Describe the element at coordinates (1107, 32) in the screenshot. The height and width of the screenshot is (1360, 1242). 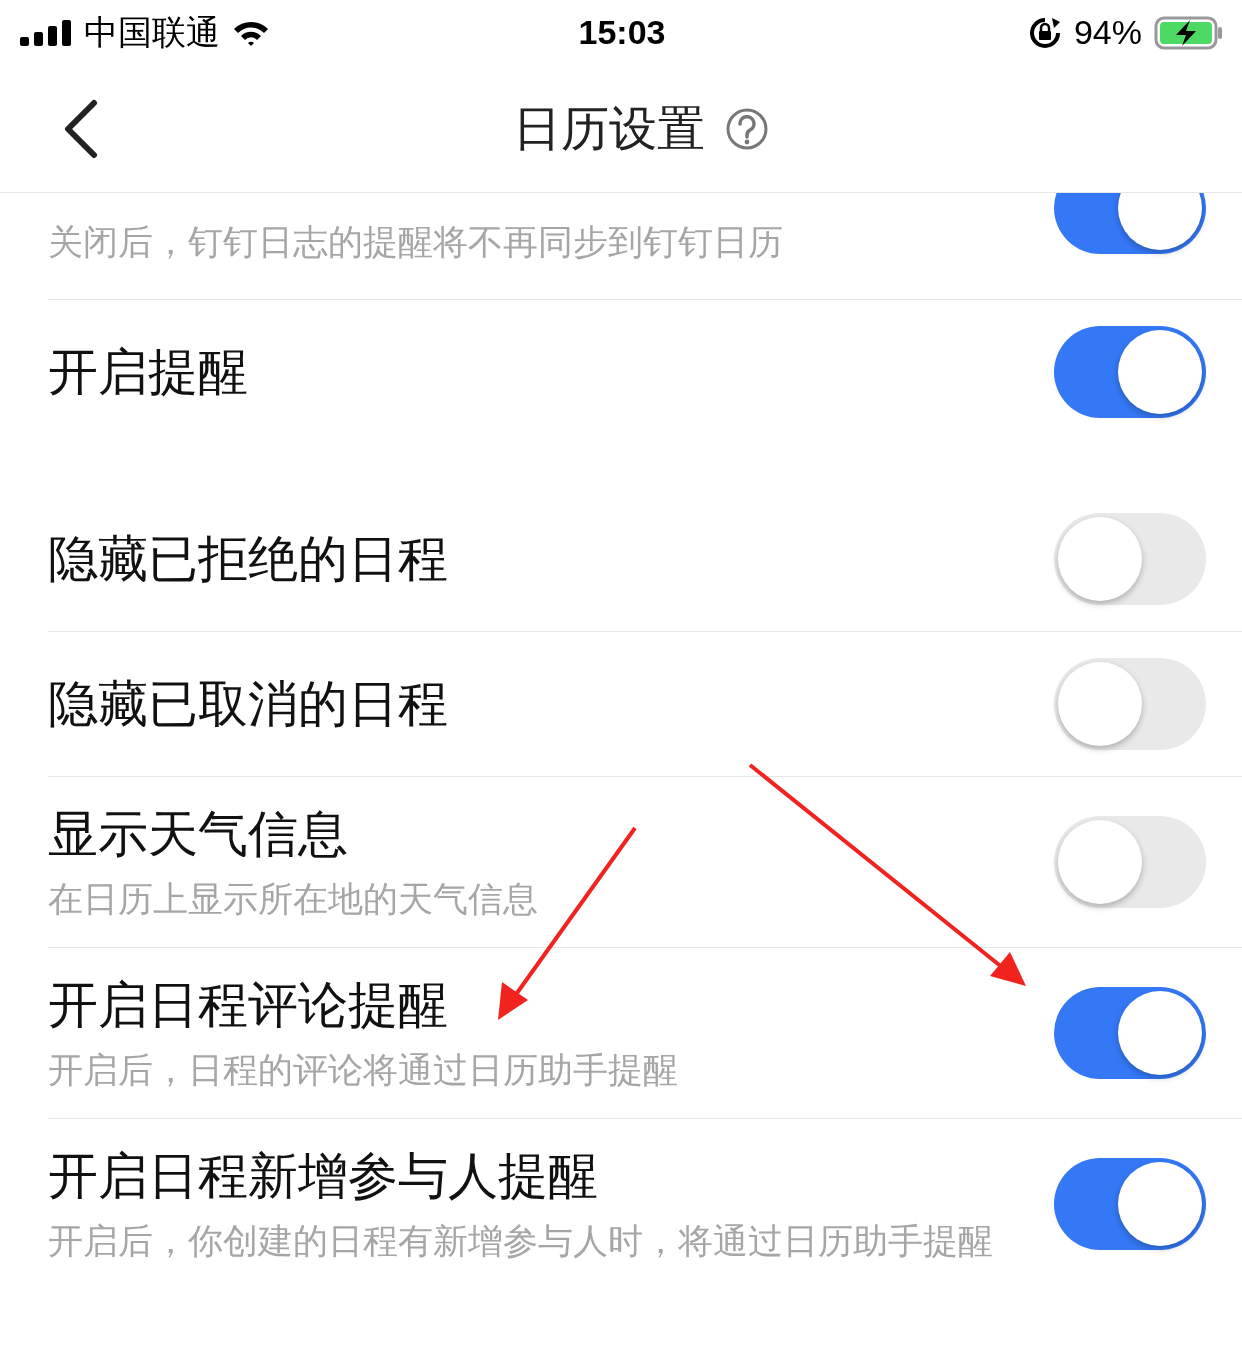
I see `battery-percent: 94%` at that location.